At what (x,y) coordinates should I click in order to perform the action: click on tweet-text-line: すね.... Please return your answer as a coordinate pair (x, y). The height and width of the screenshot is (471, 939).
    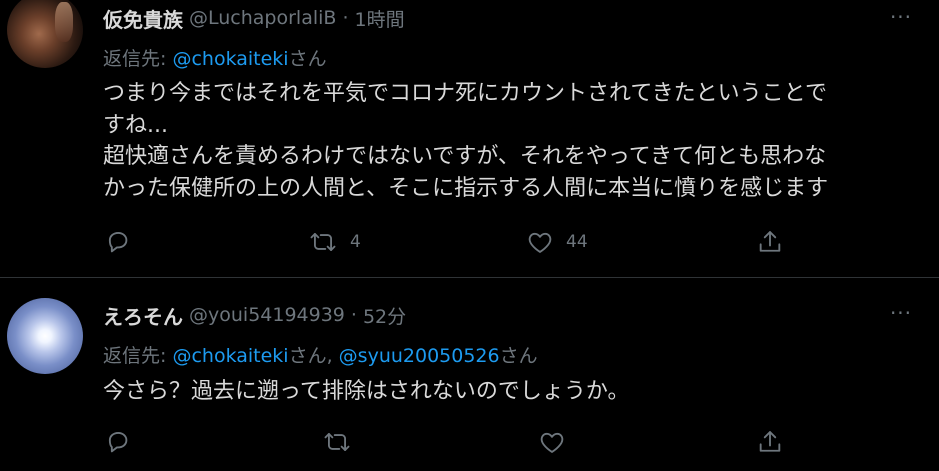
    Looking at the image, I should click on (135, 125).